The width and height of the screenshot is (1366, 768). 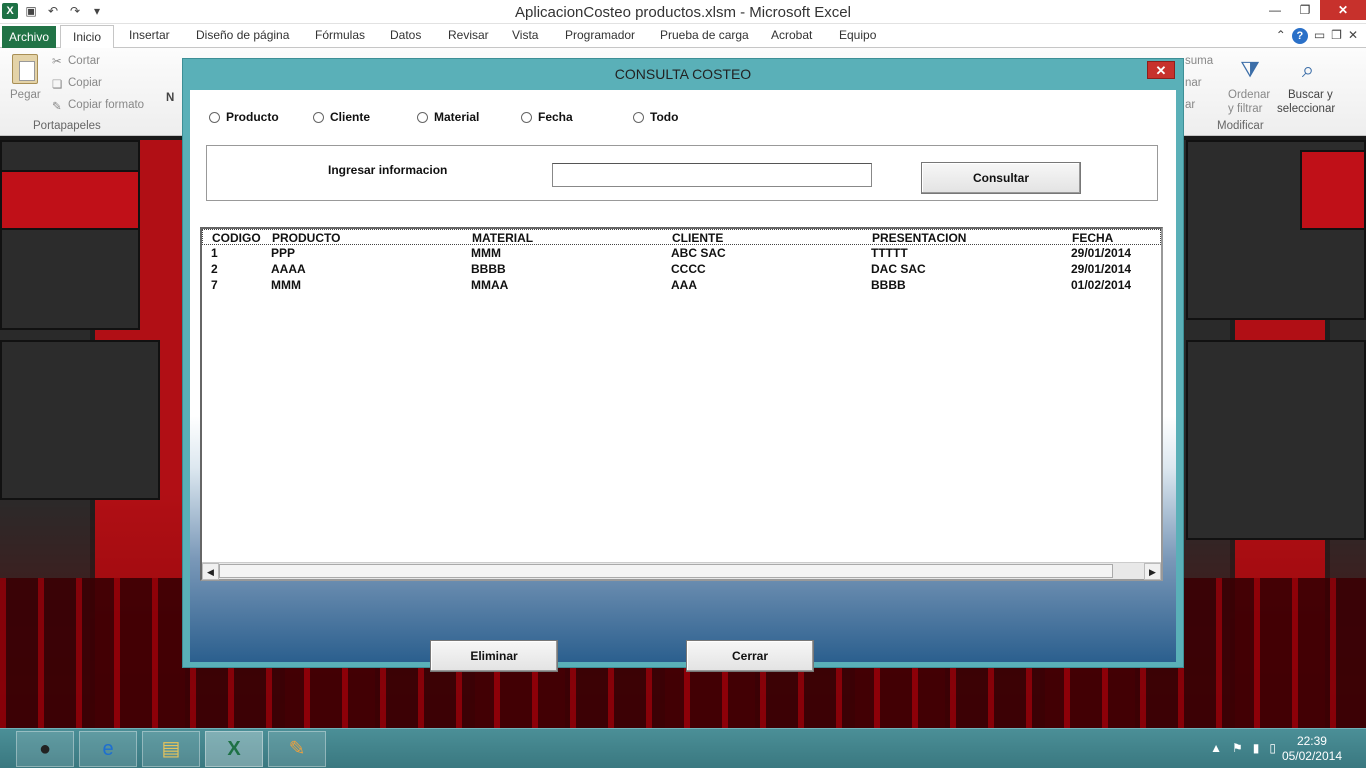 What do you see at coordinates (490, 285) in the screenshot?
I see `cell-material: MMAA` at bounding box center [490, 285].